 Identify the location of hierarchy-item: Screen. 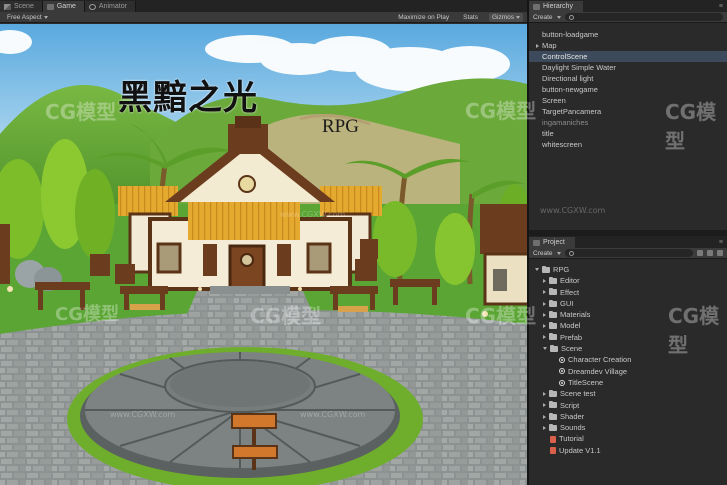
(628, 100).